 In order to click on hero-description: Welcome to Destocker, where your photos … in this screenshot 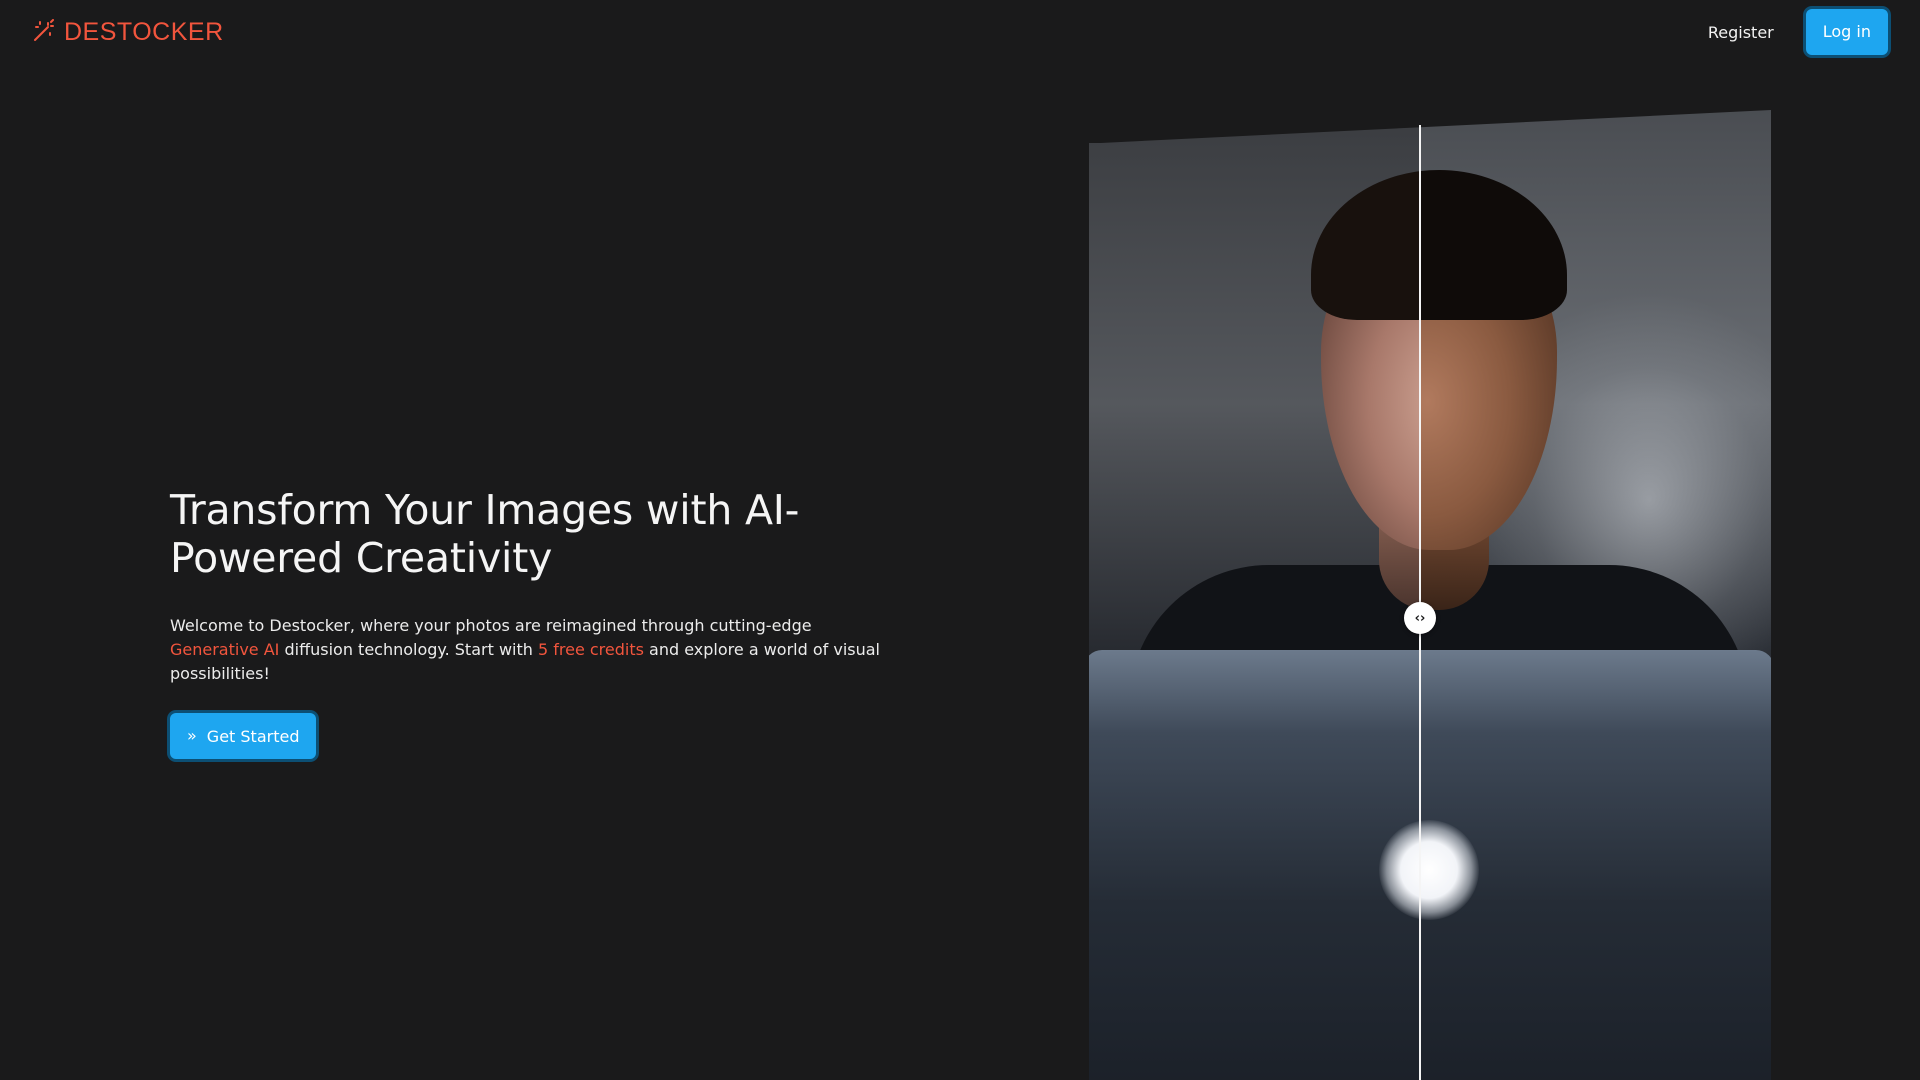, I will do `click(530, 650)`.